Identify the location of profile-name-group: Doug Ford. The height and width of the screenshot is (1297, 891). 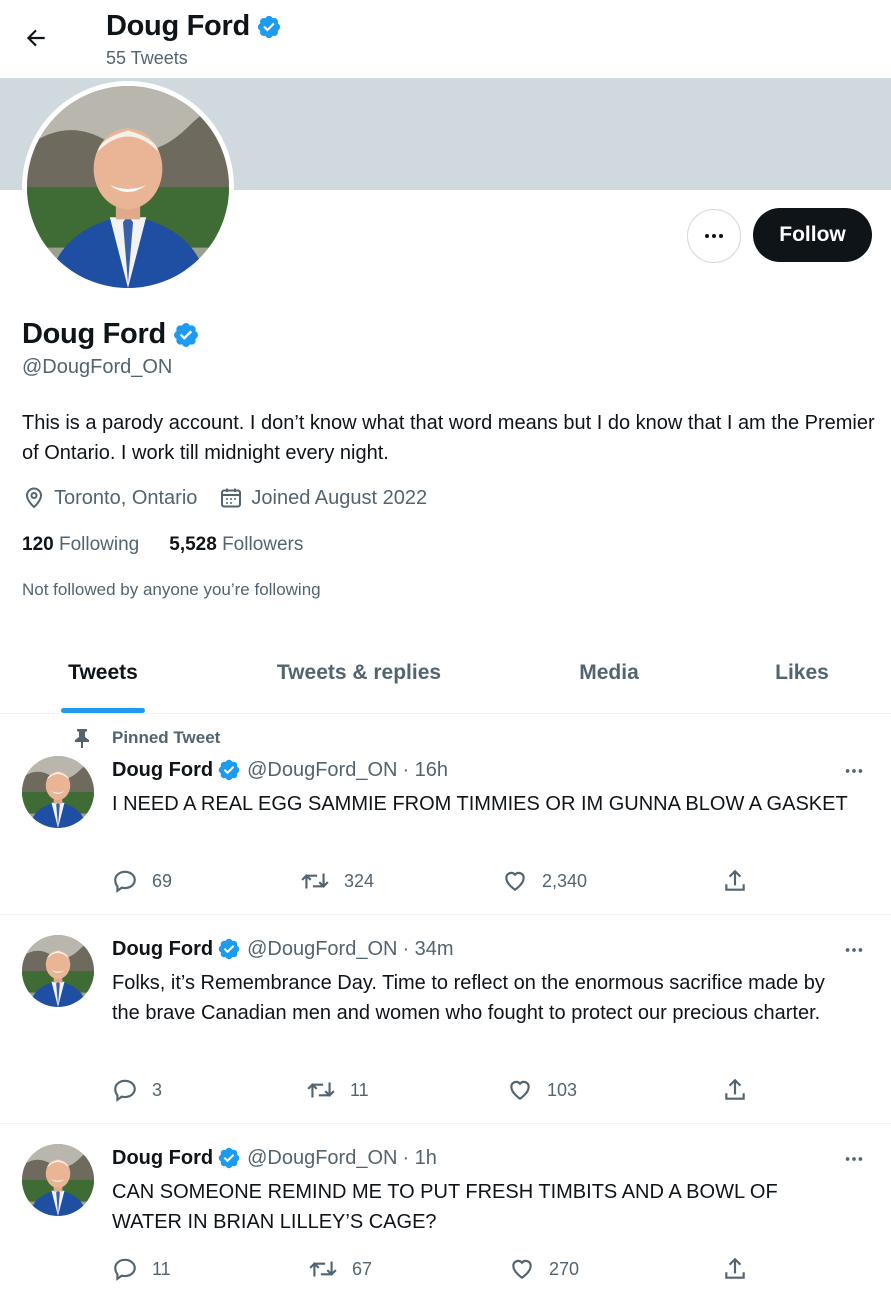
(111, 334).